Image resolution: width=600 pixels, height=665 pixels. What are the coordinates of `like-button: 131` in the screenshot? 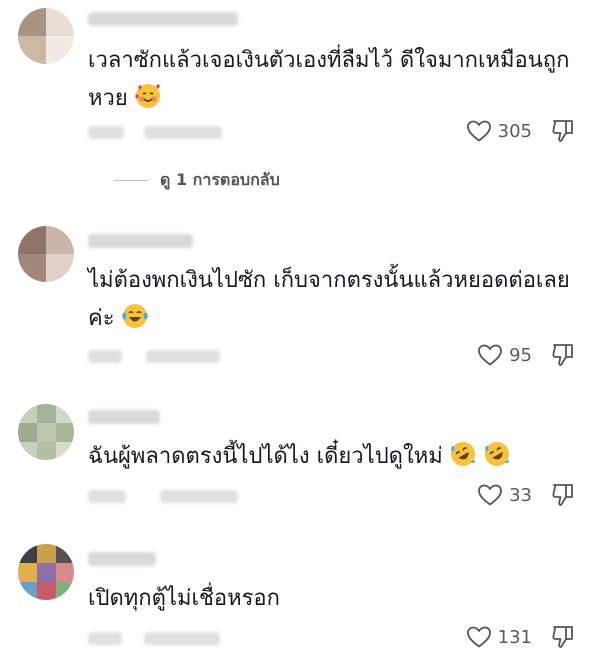 It's located at (499, 637).